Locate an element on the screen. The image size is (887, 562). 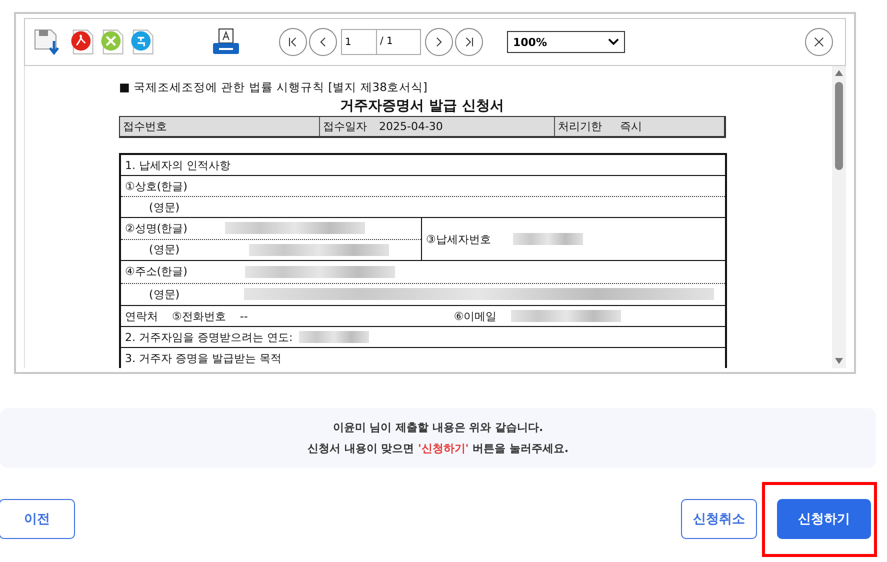
action-button: 신청취소 is located at coordinates (719, 519).